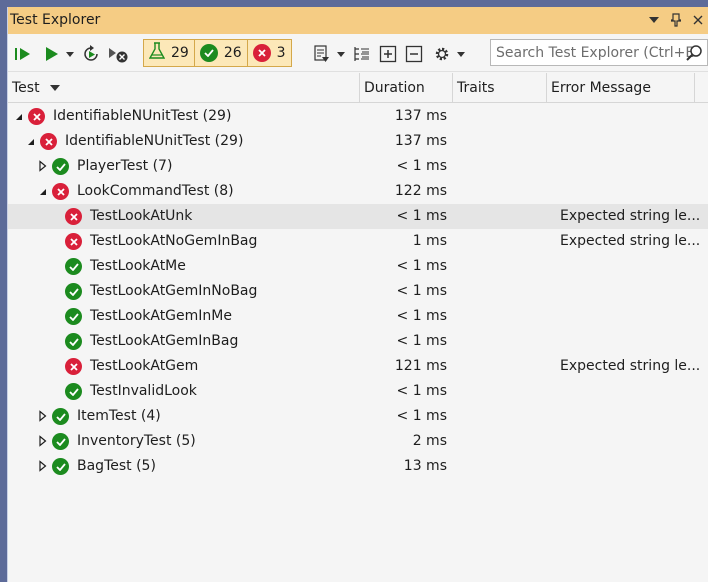 The height and width of the screenshot is (582, 708). I want to click on column-duration-label: Duration, so click(394, 88).